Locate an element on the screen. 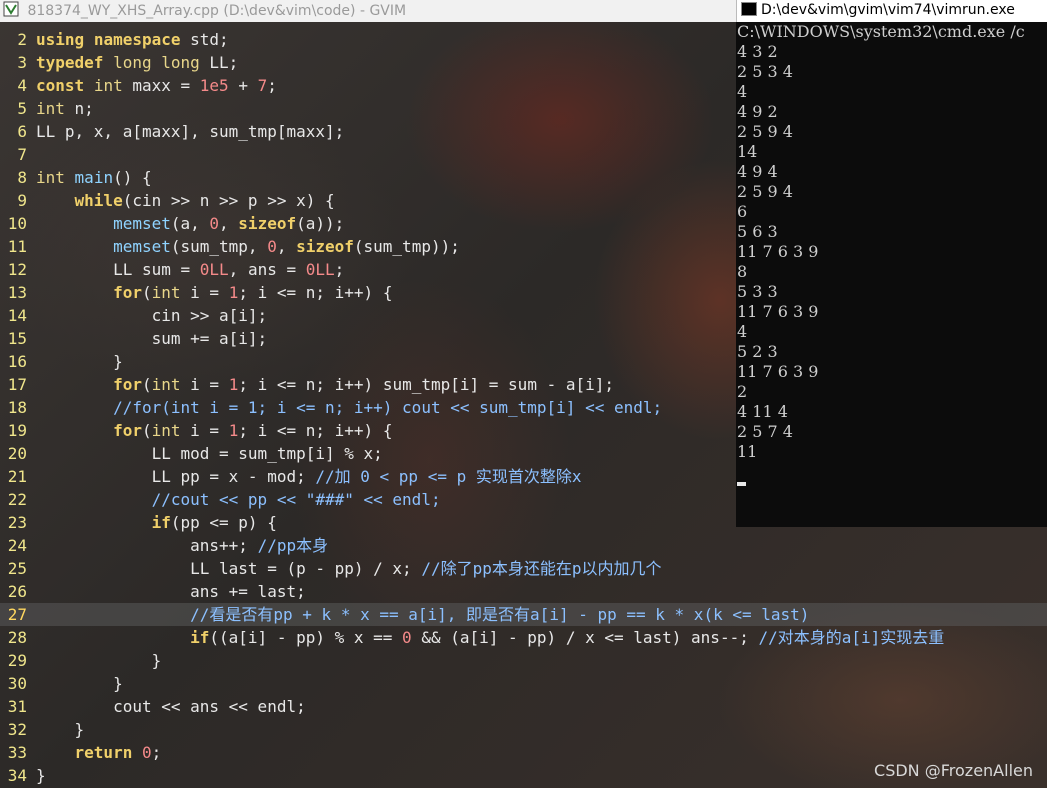  code-token: i = is located at coordinates (204, 292).